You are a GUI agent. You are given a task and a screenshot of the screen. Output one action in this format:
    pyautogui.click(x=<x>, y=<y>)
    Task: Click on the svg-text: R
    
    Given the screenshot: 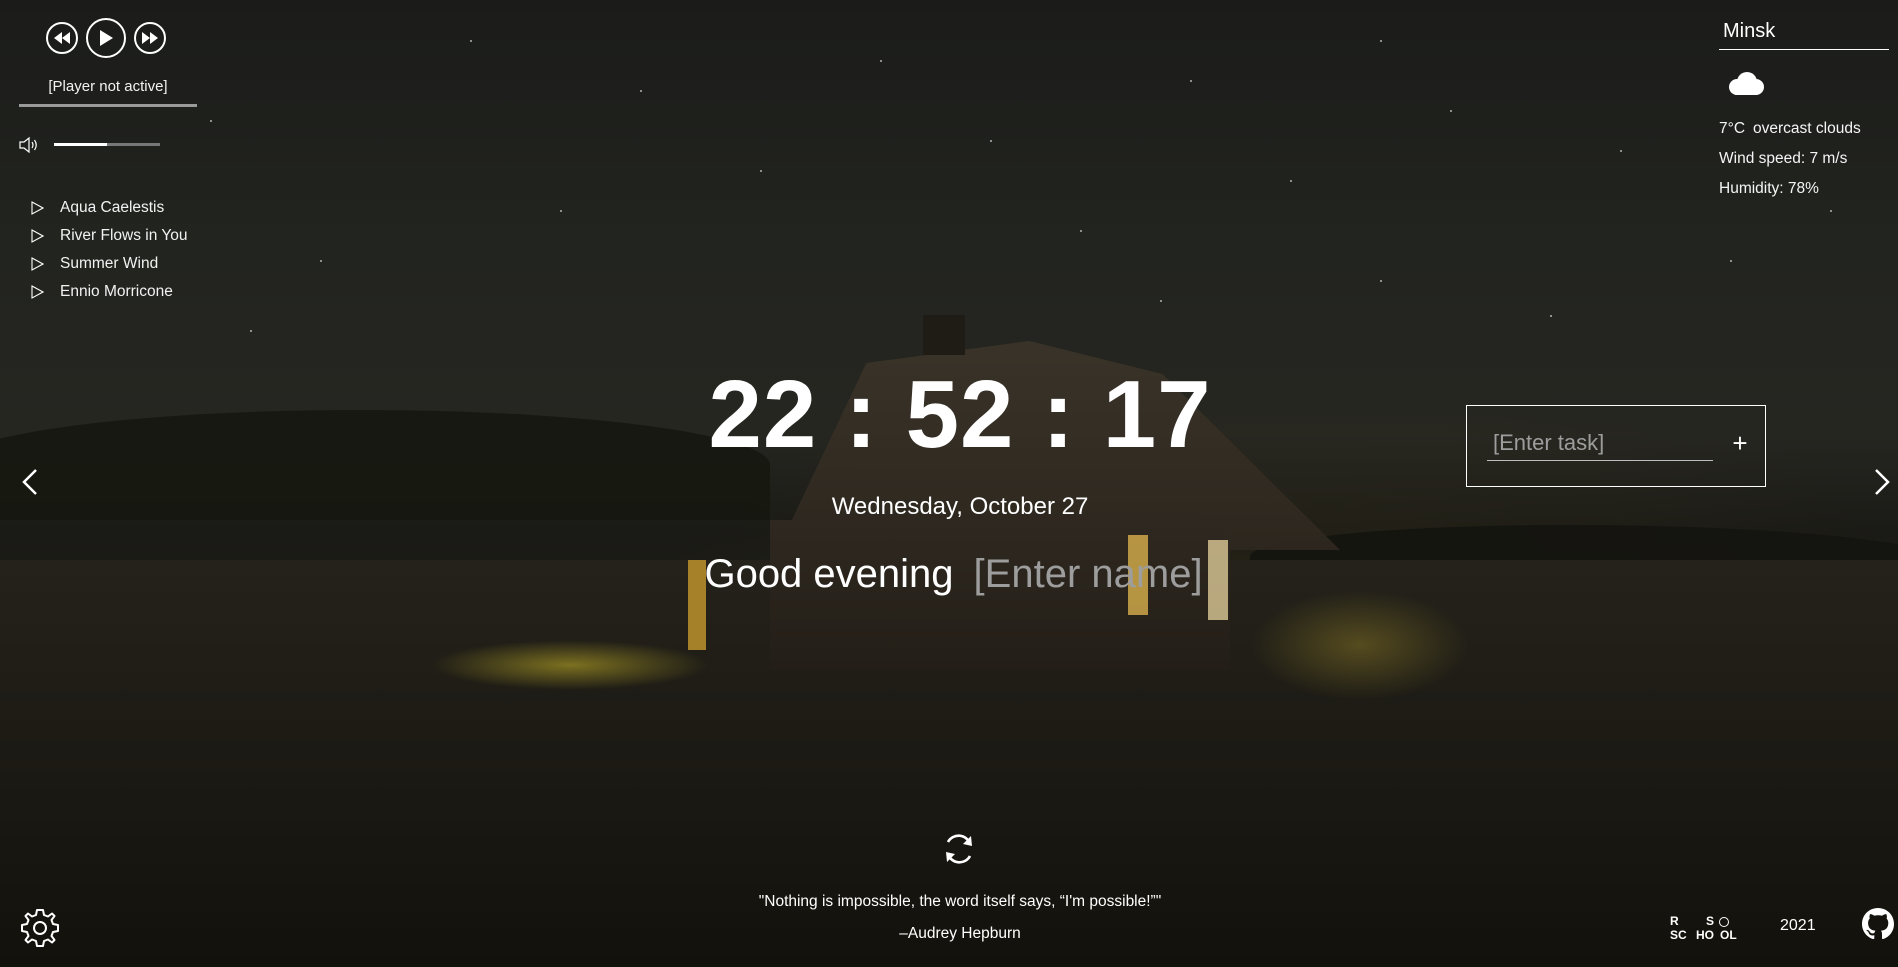 What is the action you would take?
    pyautogui.click(x=1674, y=921)
    